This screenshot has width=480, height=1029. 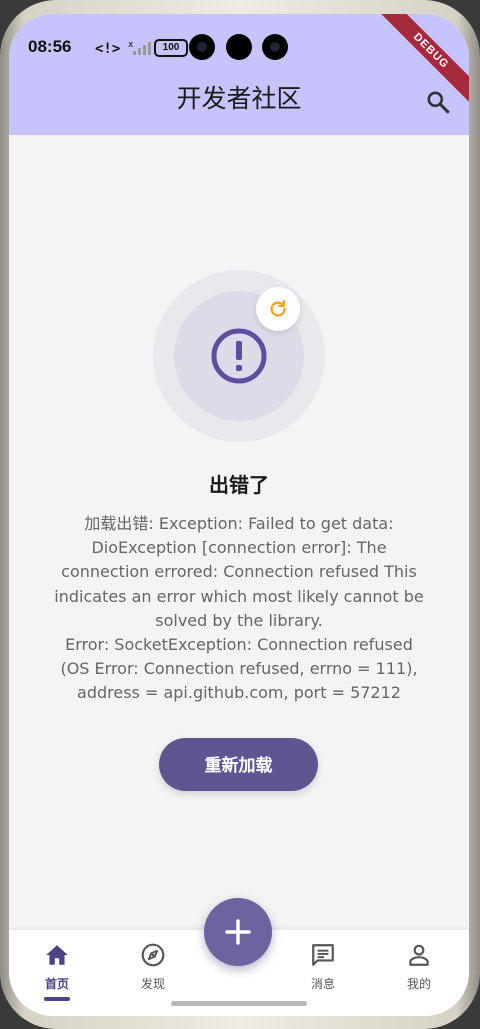 I want to click on status-time: 08:56, so click(x=50, y=46).